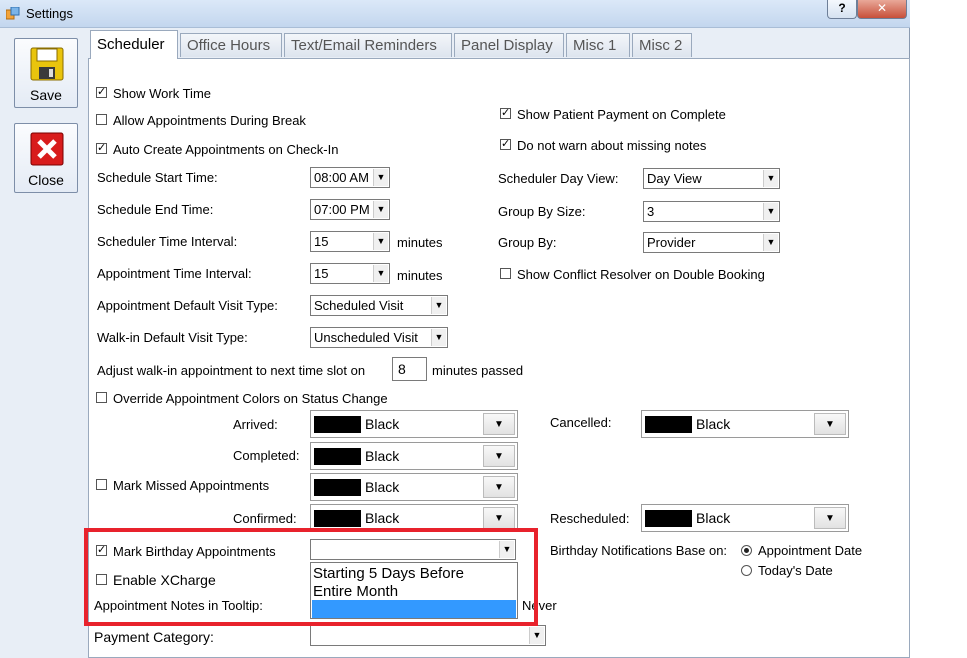 Image resolution: width=967 pixels, height=658 pixels. I want to click on scheduler-time-interval-unit: minutes, so click(420, 242).